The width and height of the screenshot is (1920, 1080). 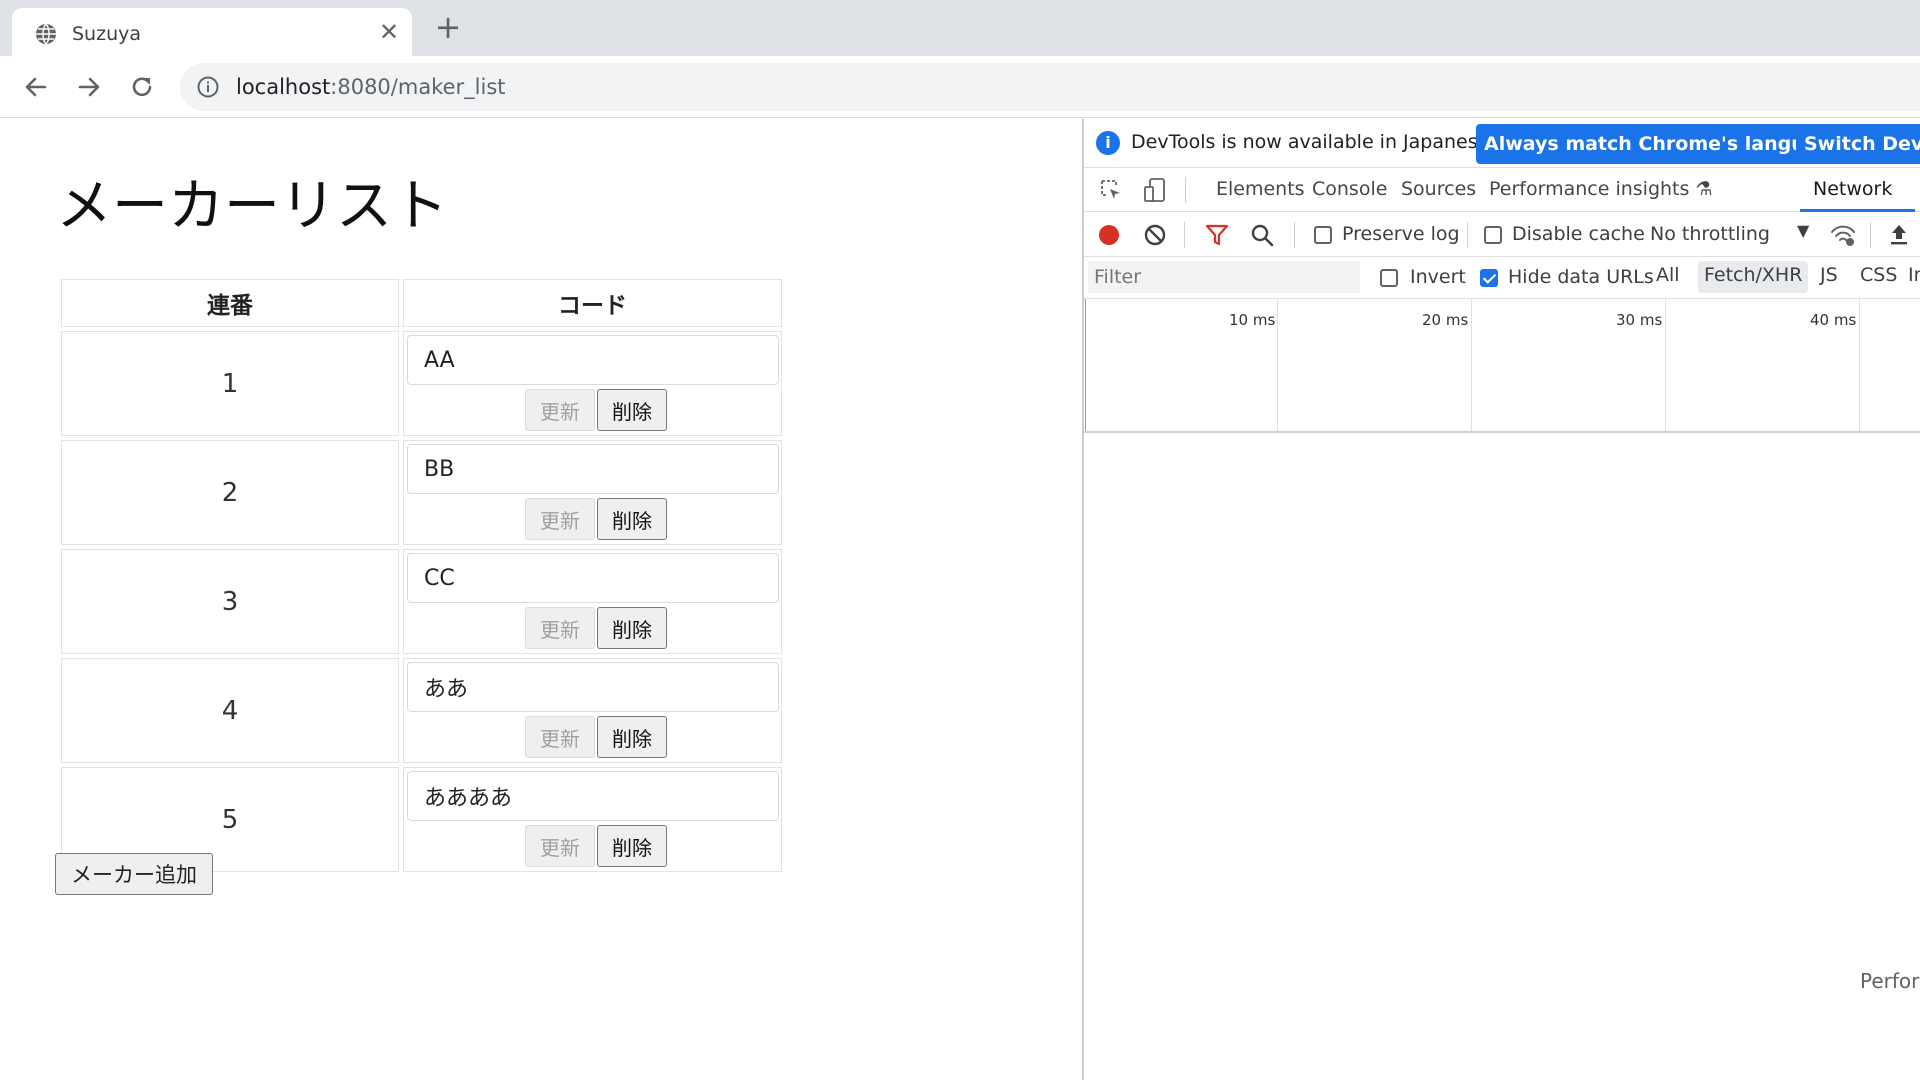 I want to click on browser-tab: Suzuya ✕, so click(x=212, y=32).